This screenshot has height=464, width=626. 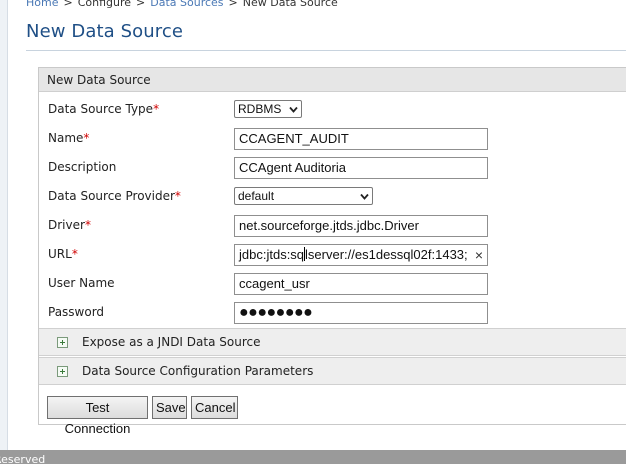 I want to click on row-password: Password ●●●●●●●●, so click(x=337, y=313).